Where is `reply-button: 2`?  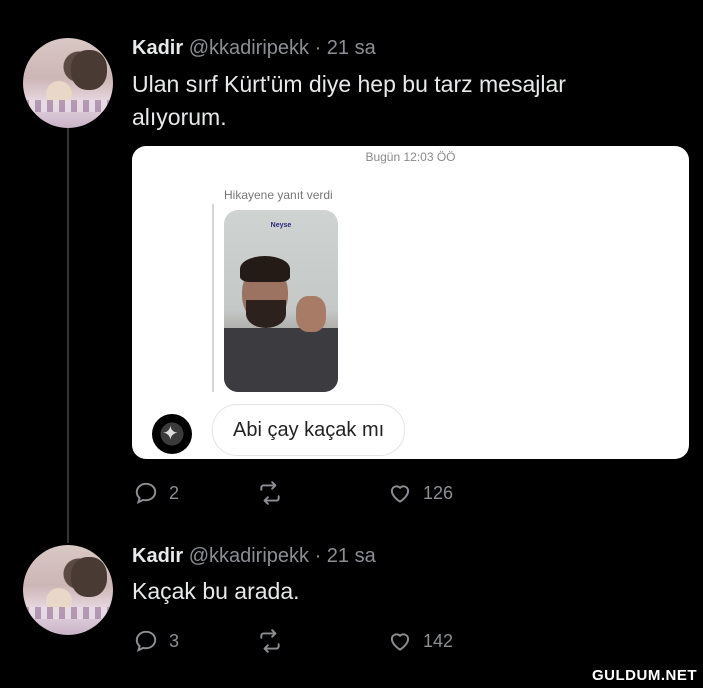 reply-button: 2 is located at coordinates (156, 493).